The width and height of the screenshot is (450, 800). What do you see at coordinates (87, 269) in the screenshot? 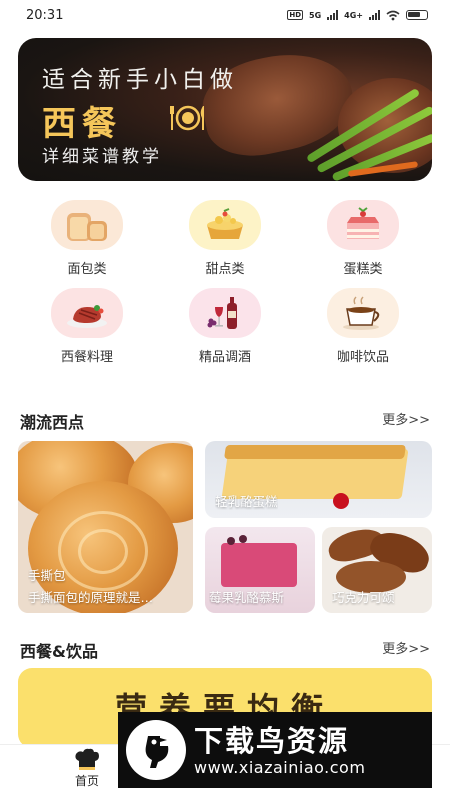
I see `category-label: 面包类` at bounding box center [87, 269].